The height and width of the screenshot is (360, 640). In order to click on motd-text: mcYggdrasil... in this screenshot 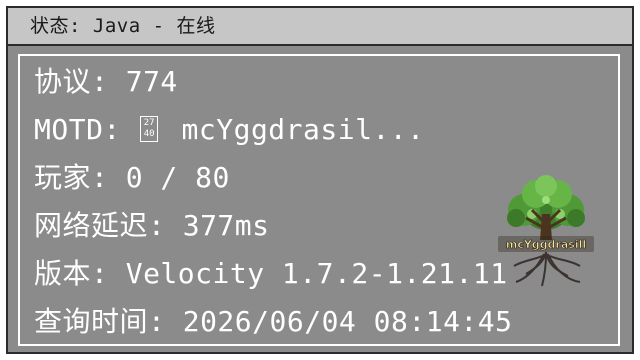, I will do `click(294, 129)`.